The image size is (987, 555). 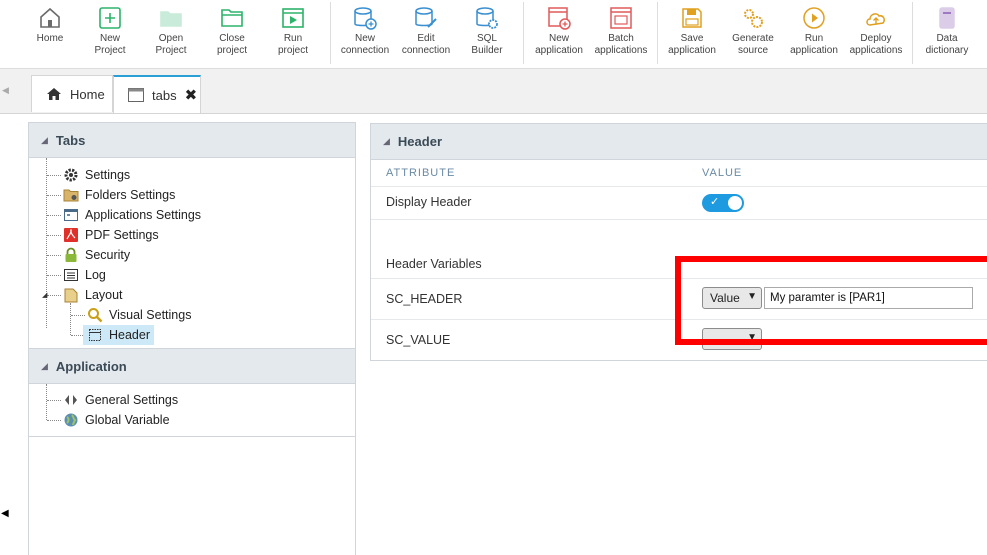 What do you see at coordinates (139, 315) in the screenshot?
I see `tree-item-visual-settings: Visual Settings` at bounding box center [139, 315].